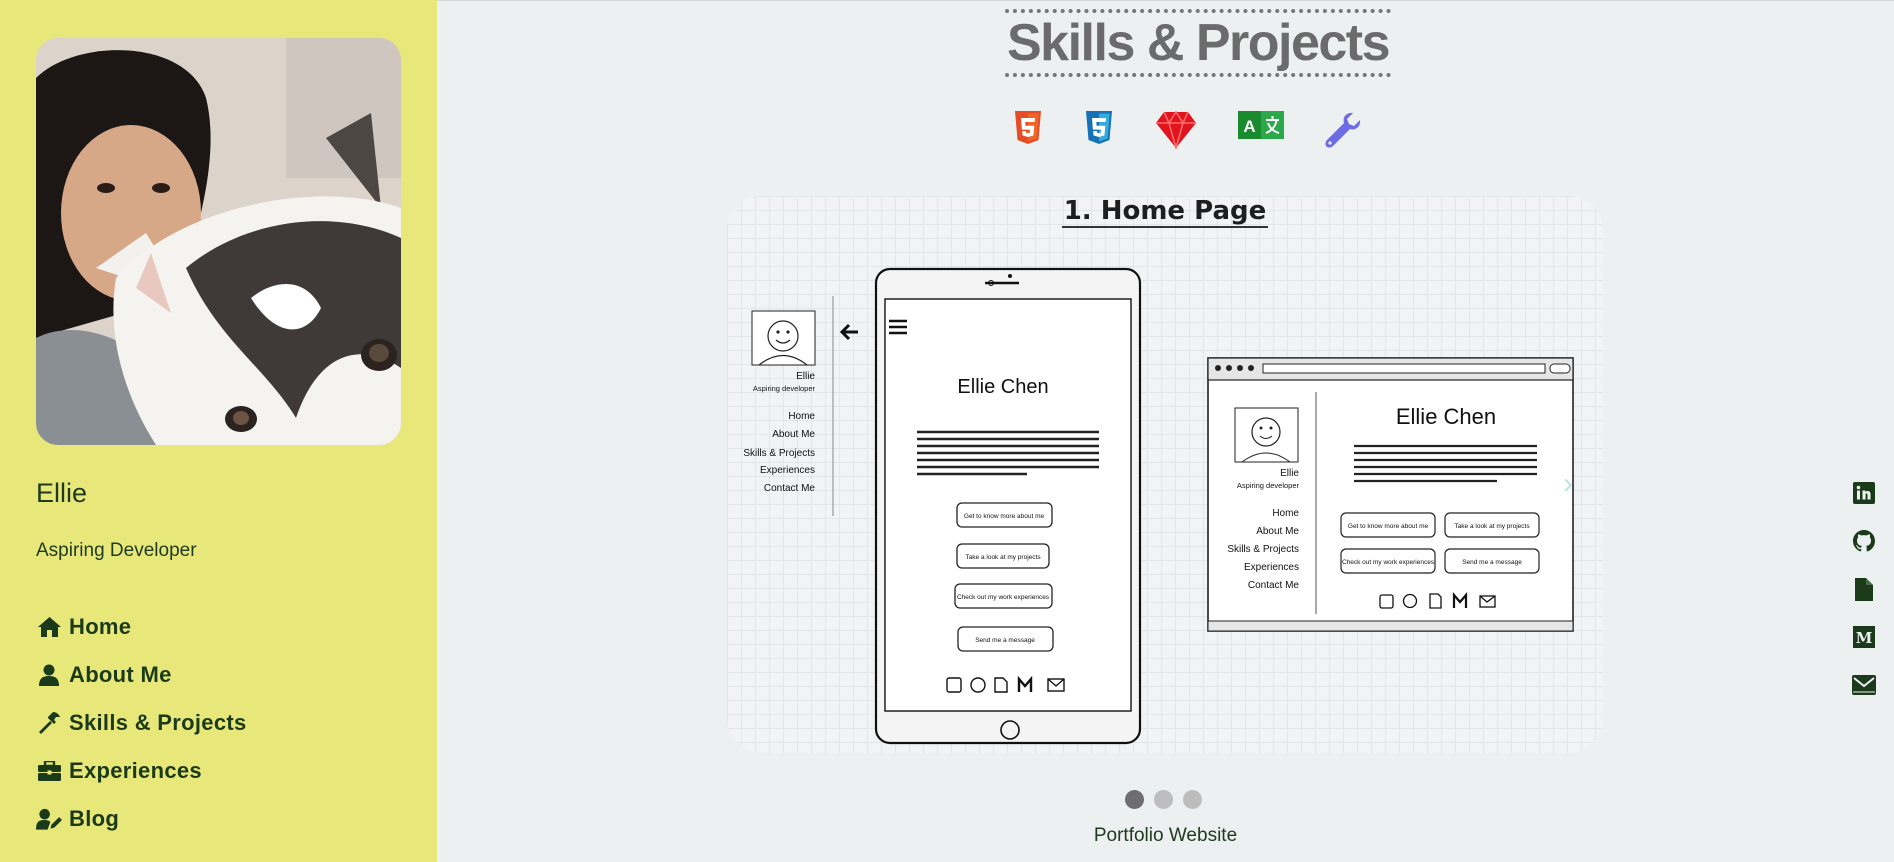  Describe the element at coordinates (1268, 485) in the screenshot. I see `wireframe-desktop-role: Aspiring developer` at that location.